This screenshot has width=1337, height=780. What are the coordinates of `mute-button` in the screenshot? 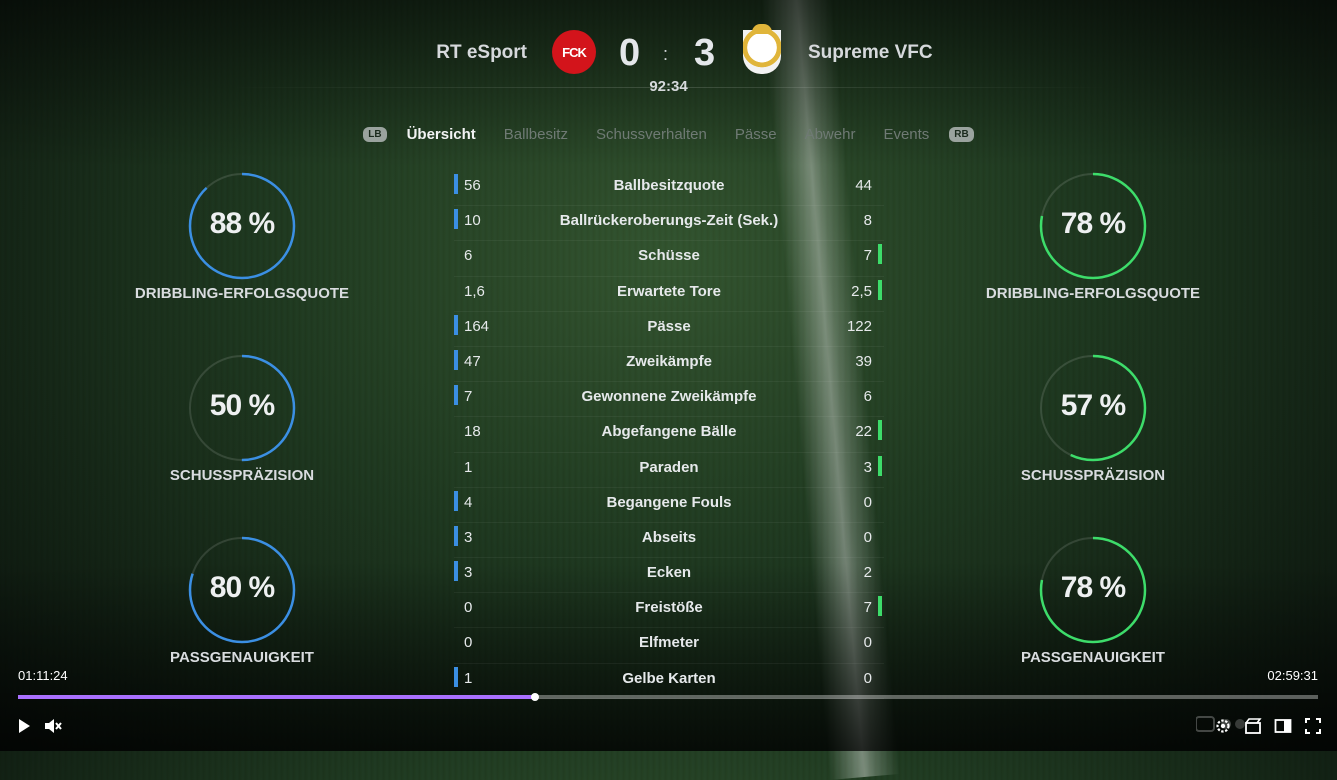 It's located at (53, 726).